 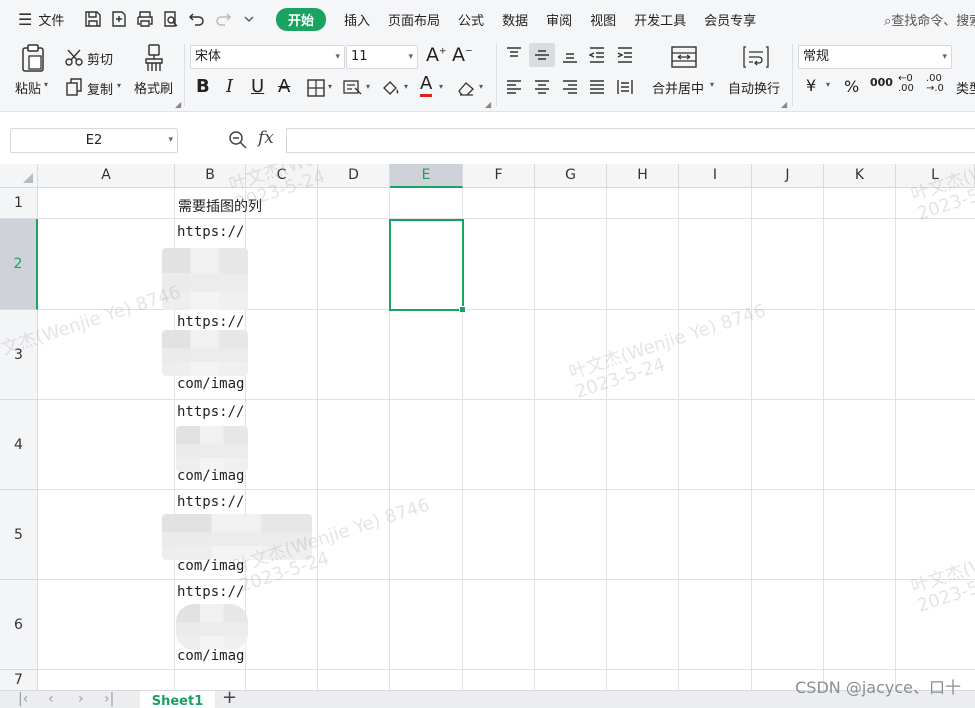 I want to click on column-header-l: L, so click(x=935, y=176).